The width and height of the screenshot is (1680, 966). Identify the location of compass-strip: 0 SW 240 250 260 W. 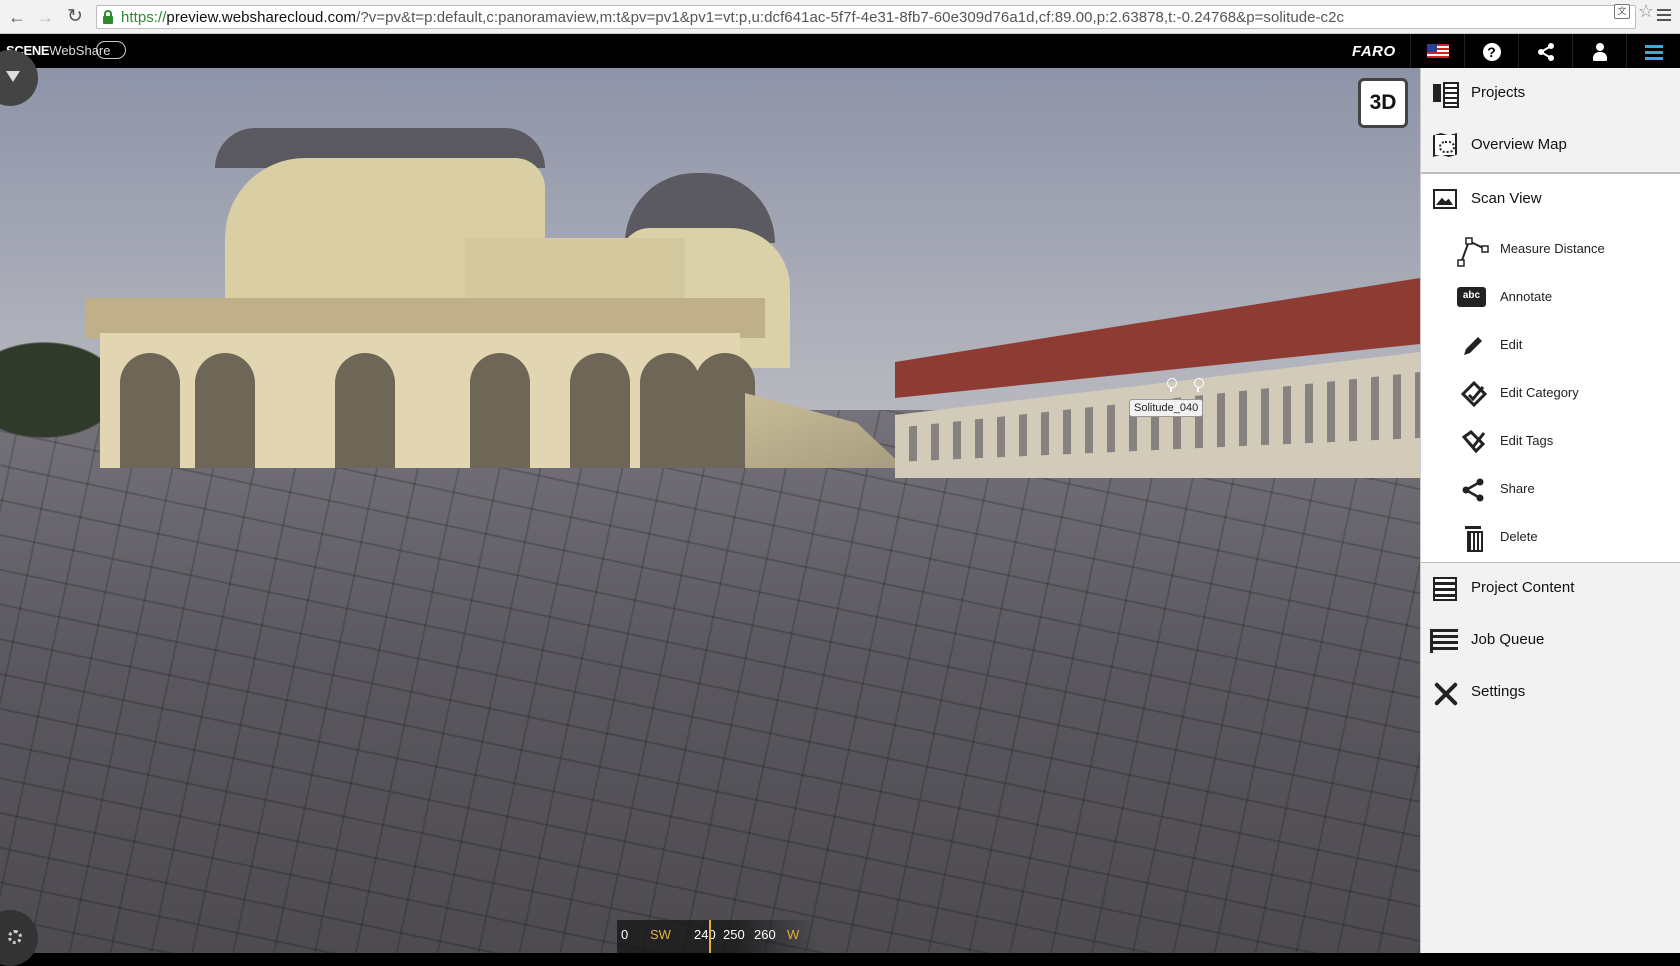
(717, 936).